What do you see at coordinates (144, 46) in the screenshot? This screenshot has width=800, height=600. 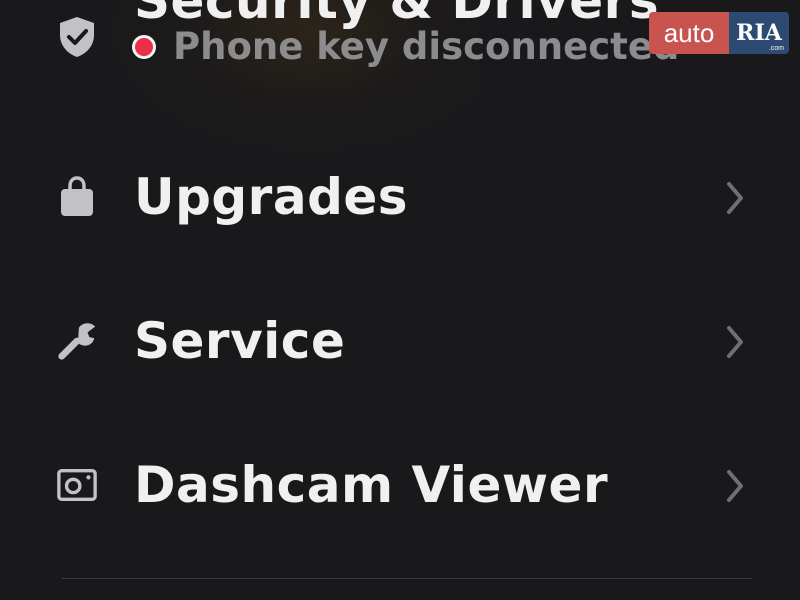 I see `status-indicator-dot` at bounding box center [144, 46].